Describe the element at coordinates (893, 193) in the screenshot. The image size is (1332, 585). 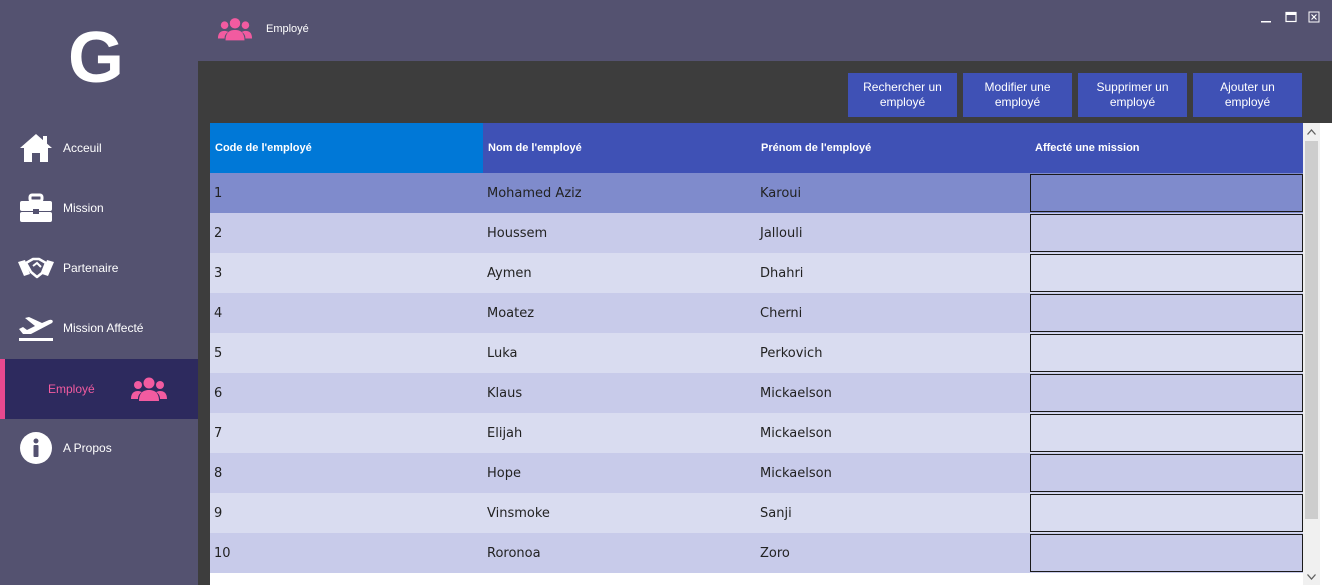
I see `cell-prenom: Karoui` at that location.